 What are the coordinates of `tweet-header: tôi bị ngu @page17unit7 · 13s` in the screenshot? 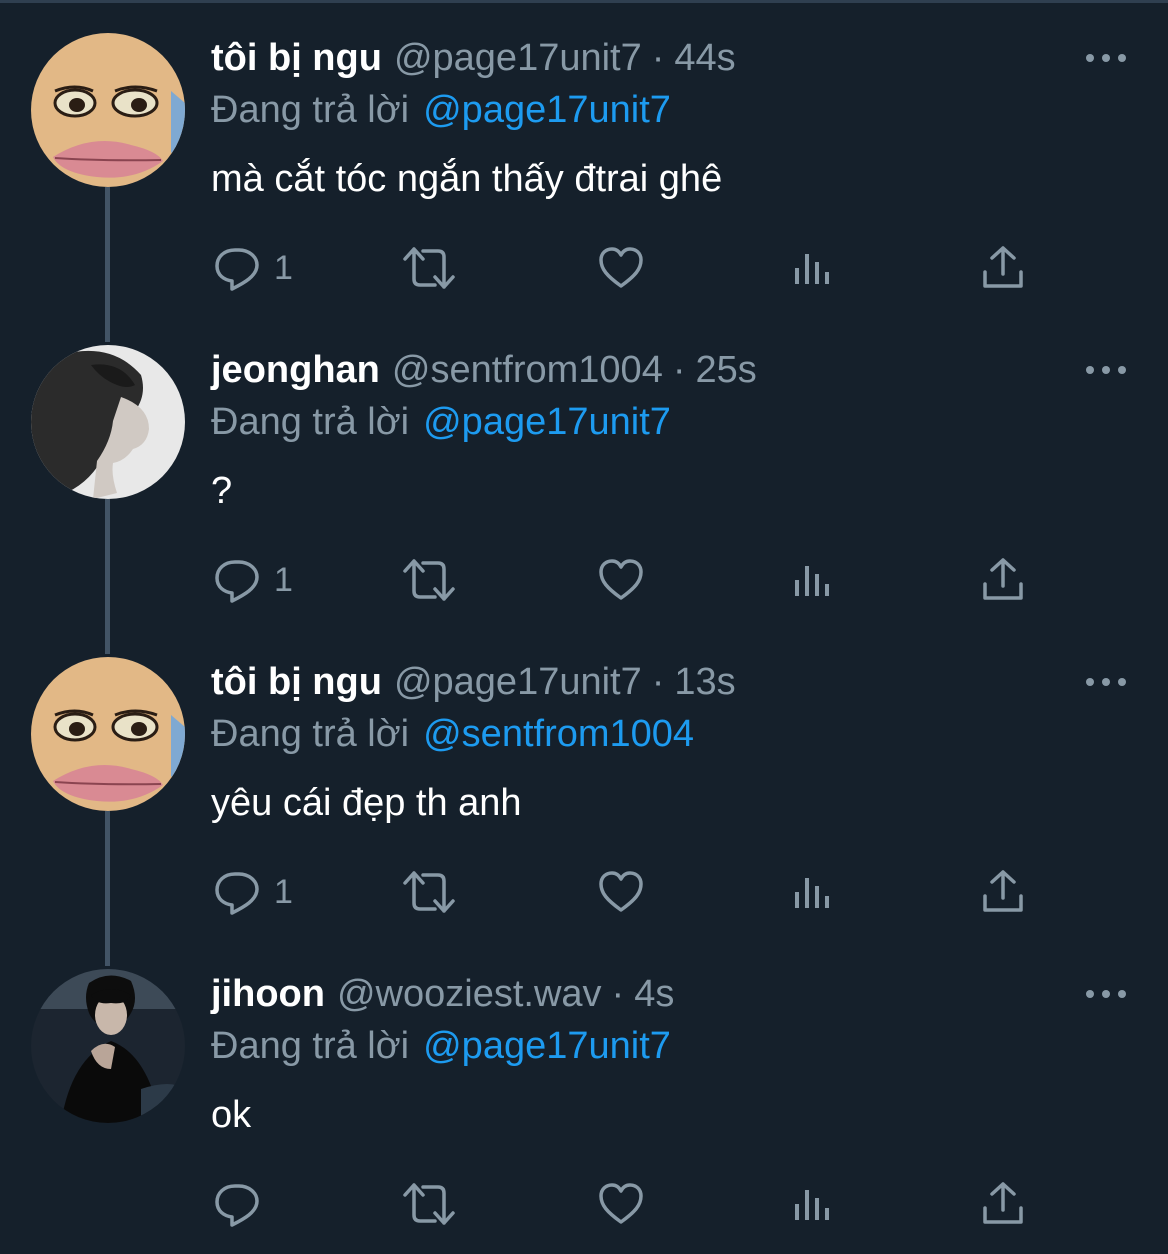 It's located at (473, 682).